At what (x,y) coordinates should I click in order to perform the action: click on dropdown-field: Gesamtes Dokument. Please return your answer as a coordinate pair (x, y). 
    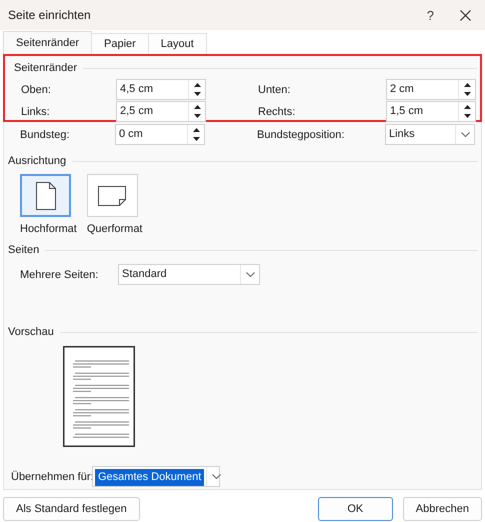
    Looking at the image, I should click on (156, 476).